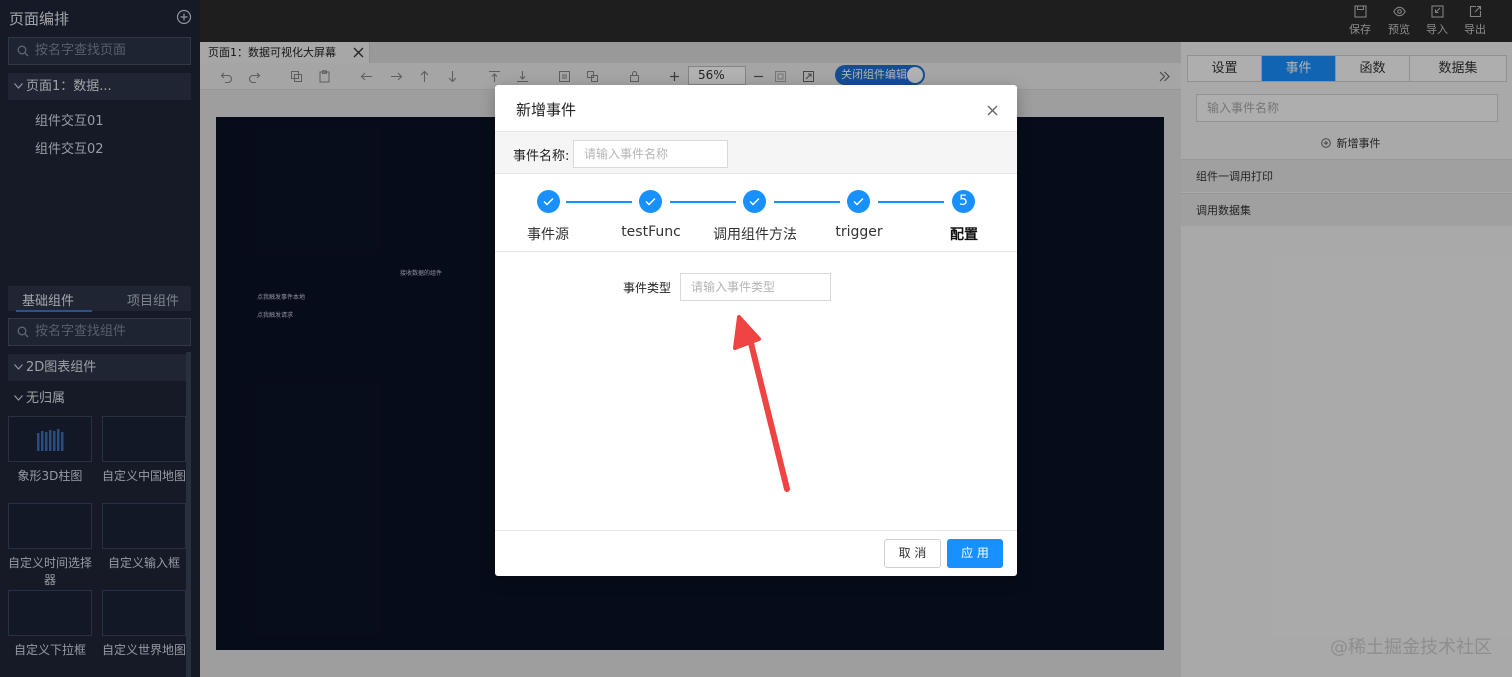 This screenshot has width=1512, height=677. I want to click on annotation-arrow-icon, so click(761, 403).